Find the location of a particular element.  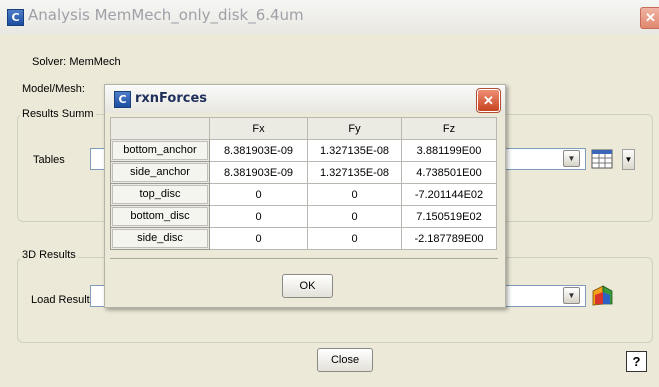

dialog-titlebar: C rxnForces ✕ is located at coordinates (305, 99).